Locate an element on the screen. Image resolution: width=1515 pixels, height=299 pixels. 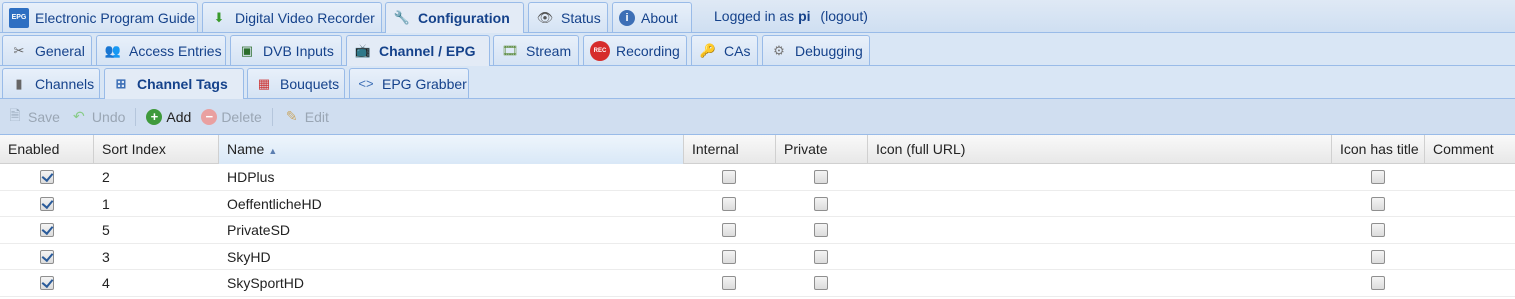
col-name: Name ▲ is located at coordinates (451, 149).